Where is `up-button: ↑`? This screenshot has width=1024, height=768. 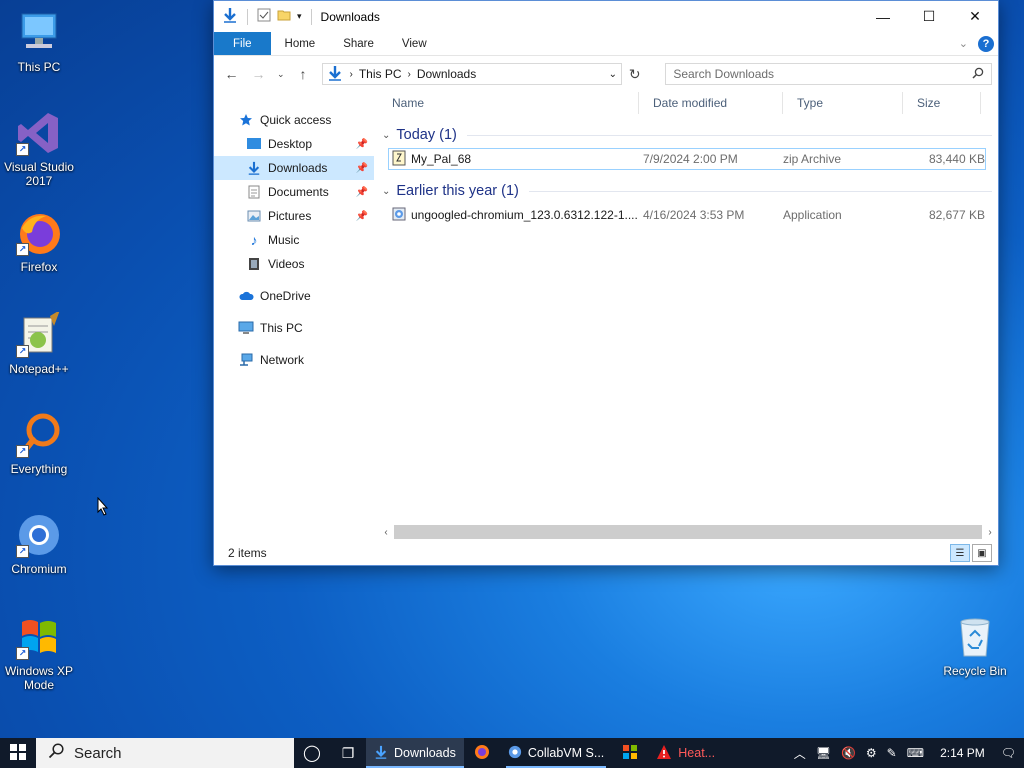
up-button: ↑ is located at coordinates (302, 74).